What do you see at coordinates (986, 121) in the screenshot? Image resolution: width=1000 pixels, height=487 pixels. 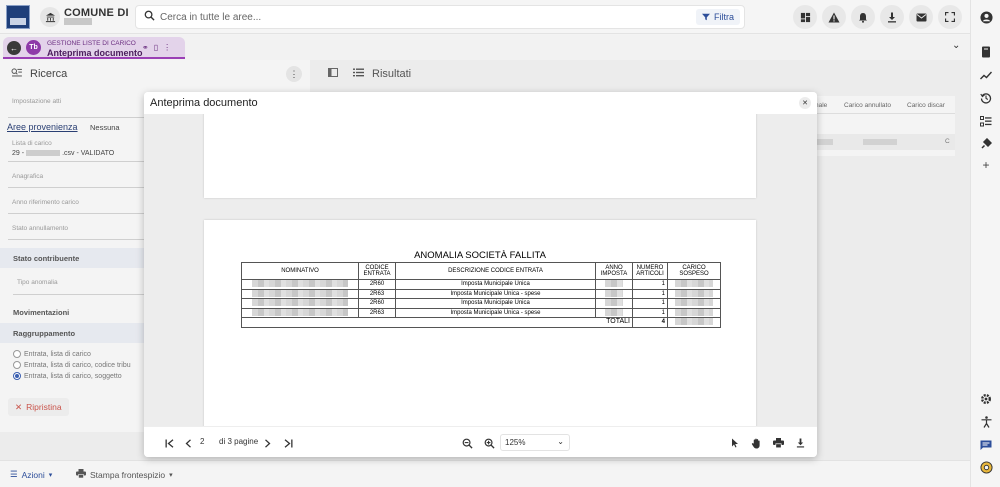 I see `checklist-icon` at bounding box center [986, 121].